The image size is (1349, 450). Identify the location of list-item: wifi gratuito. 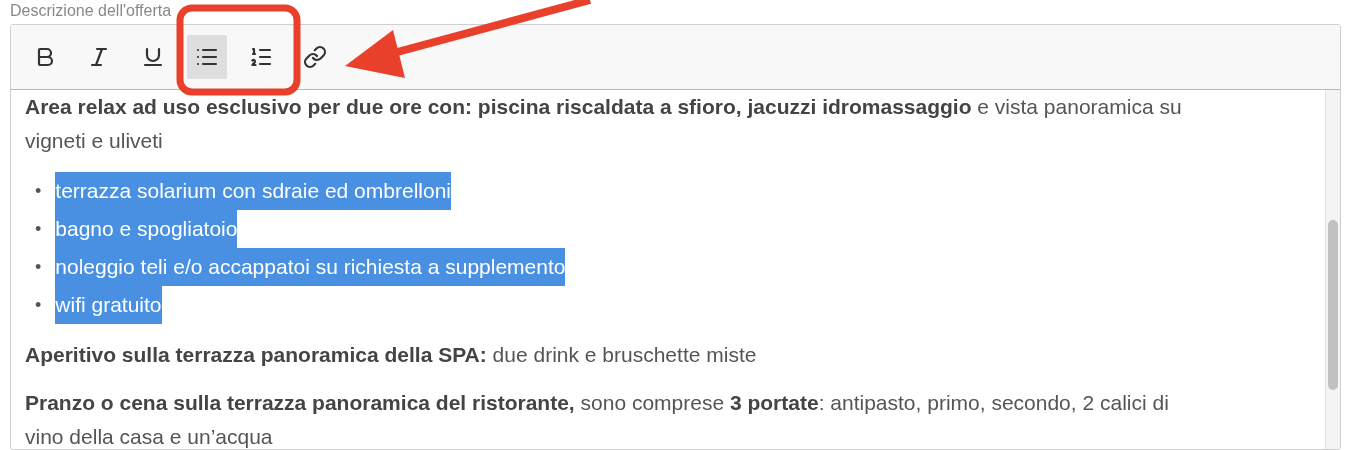
(108, 305).